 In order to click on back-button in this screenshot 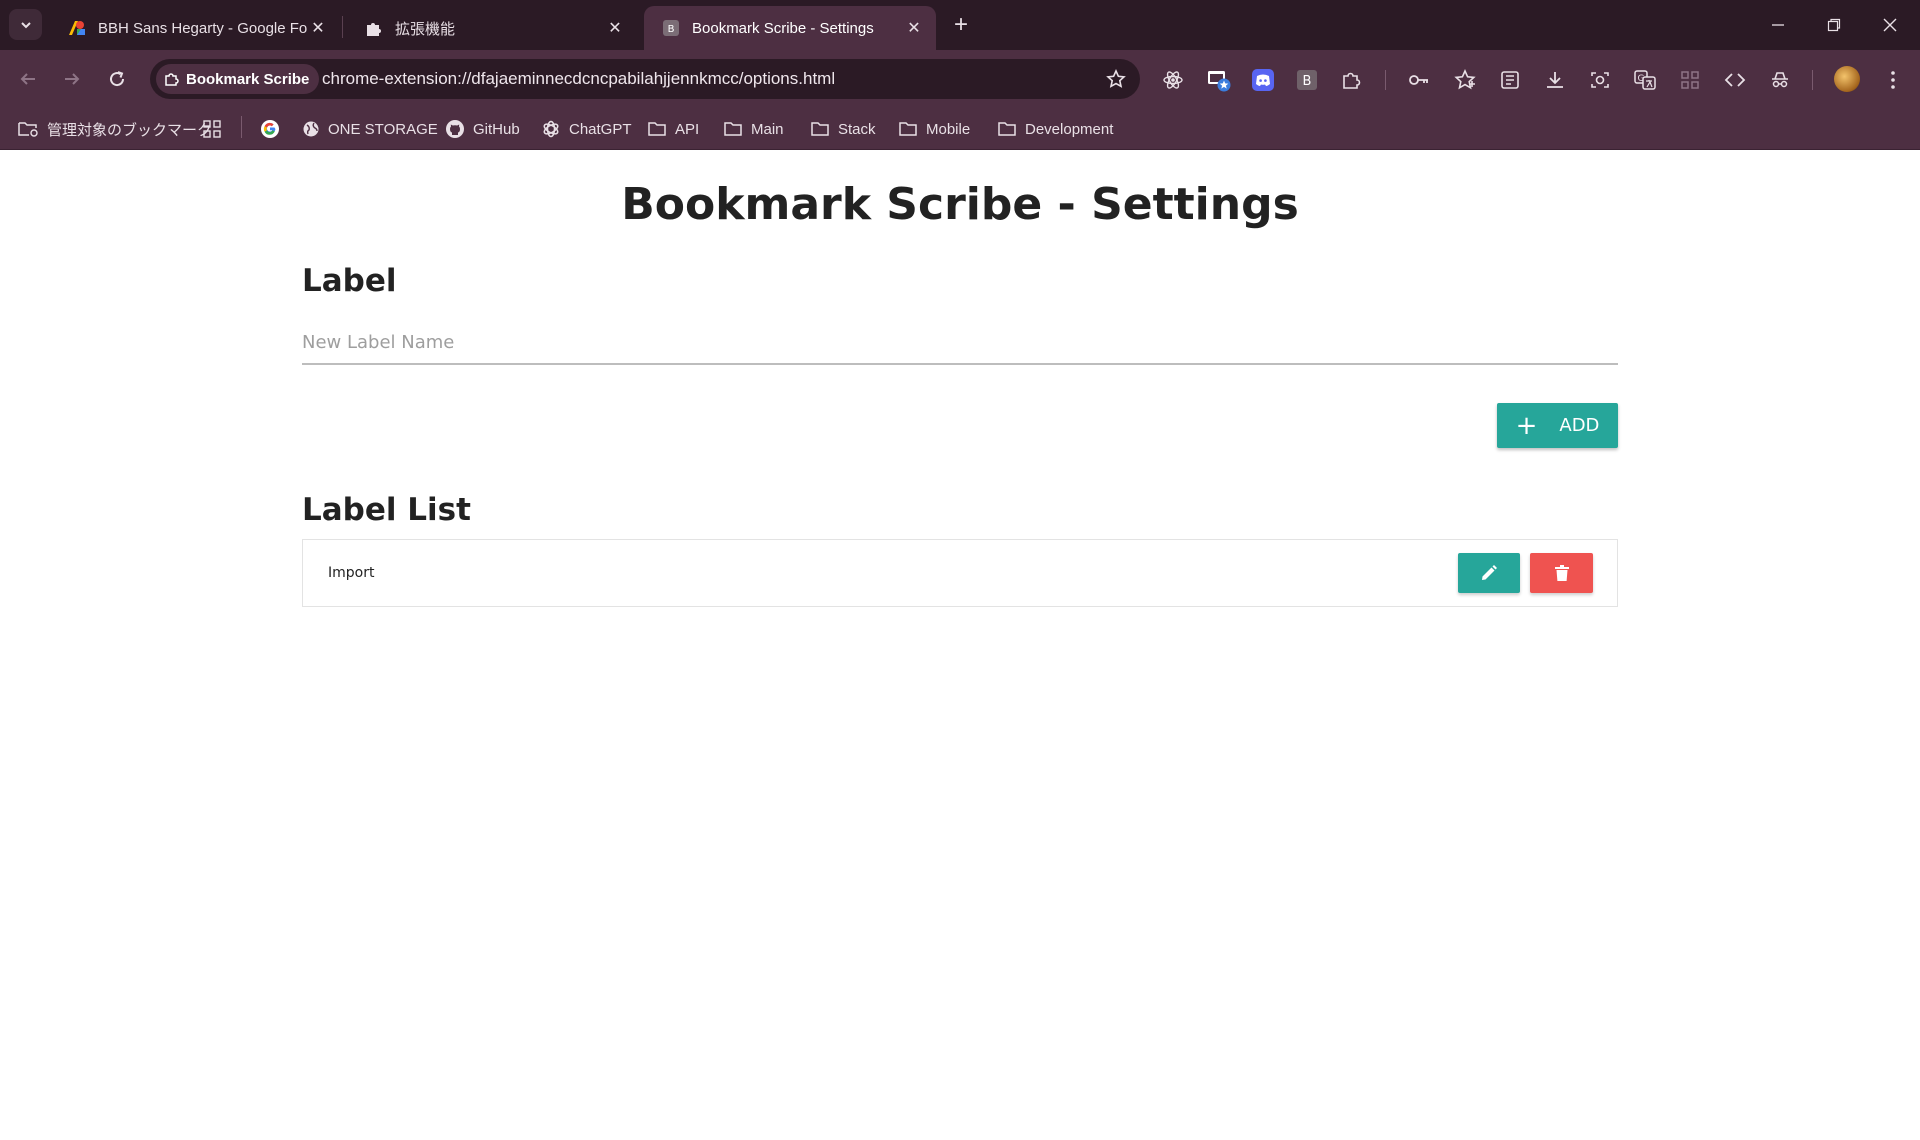, I will do `click(28, 79)`.